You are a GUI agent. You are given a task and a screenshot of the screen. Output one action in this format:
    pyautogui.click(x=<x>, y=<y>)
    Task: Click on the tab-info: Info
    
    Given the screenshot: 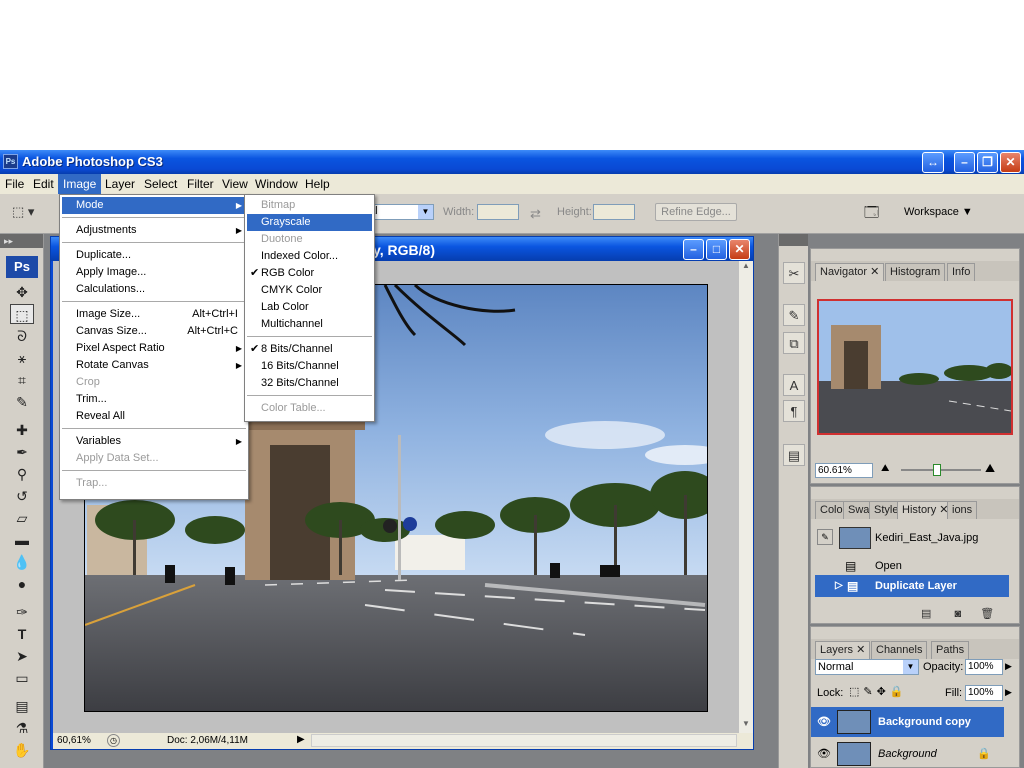 What is the action you would take?
    pyautogui.click(x=961, y=272)
    